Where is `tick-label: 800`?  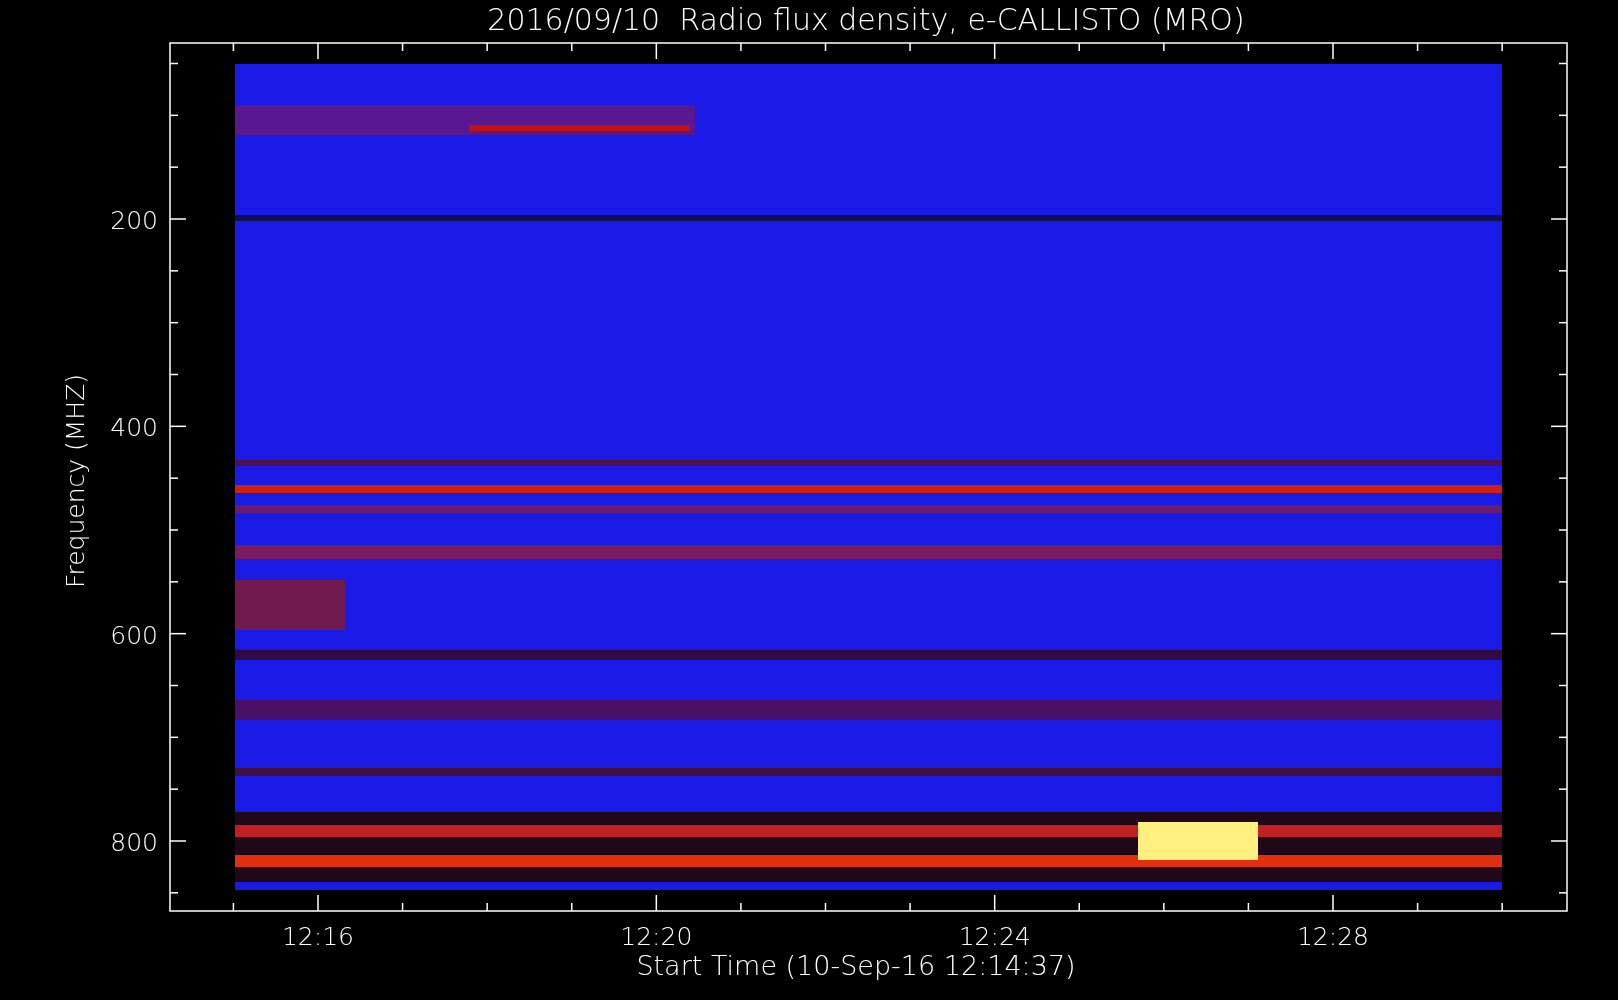 tick-label: 800 is located at coordinates (134, 842).